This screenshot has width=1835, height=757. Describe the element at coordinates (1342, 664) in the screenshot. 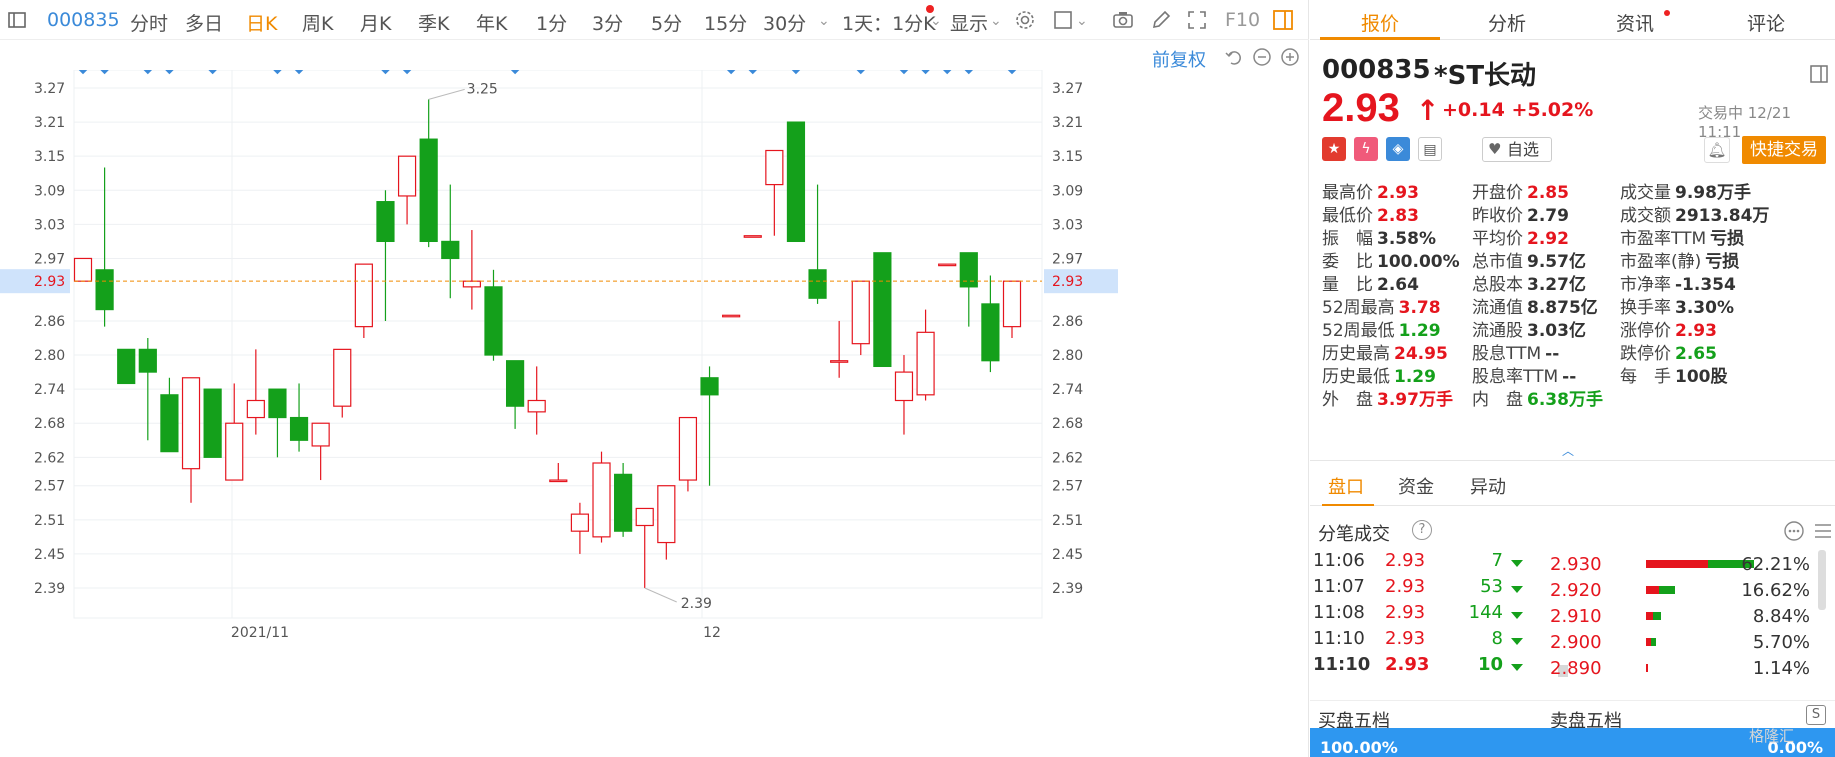

I see `tick-time: 11:10` at that location.